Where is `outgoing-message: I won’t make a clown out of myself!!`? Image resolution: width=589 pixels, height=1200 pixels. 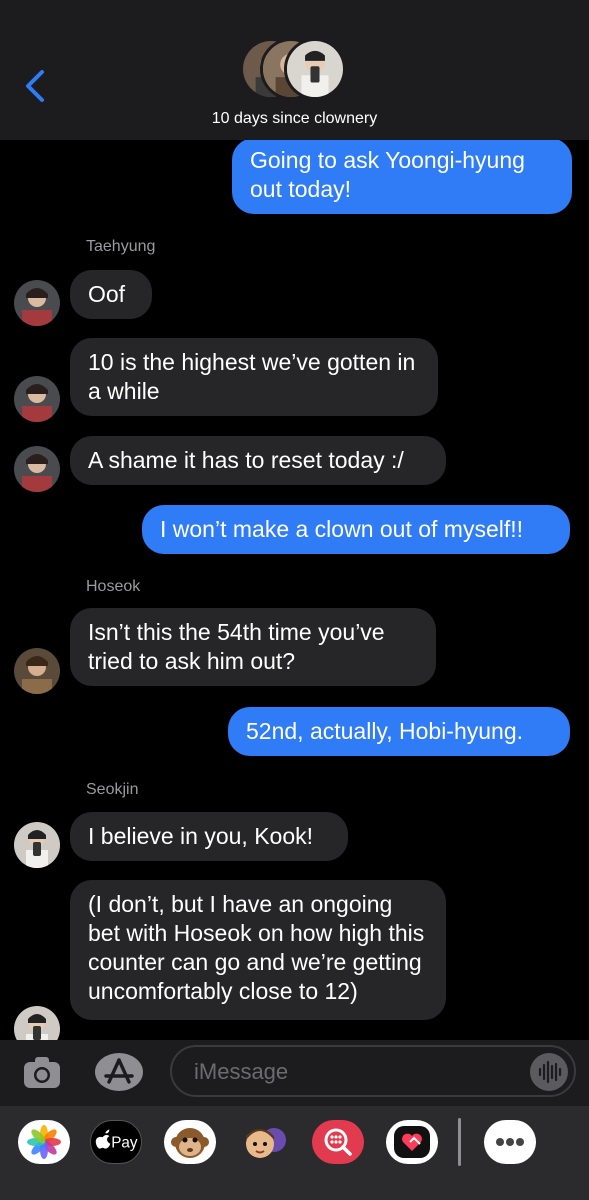
outgoing-message: I won’t make a clown out of myself!! is located at coordinates (356, 529).